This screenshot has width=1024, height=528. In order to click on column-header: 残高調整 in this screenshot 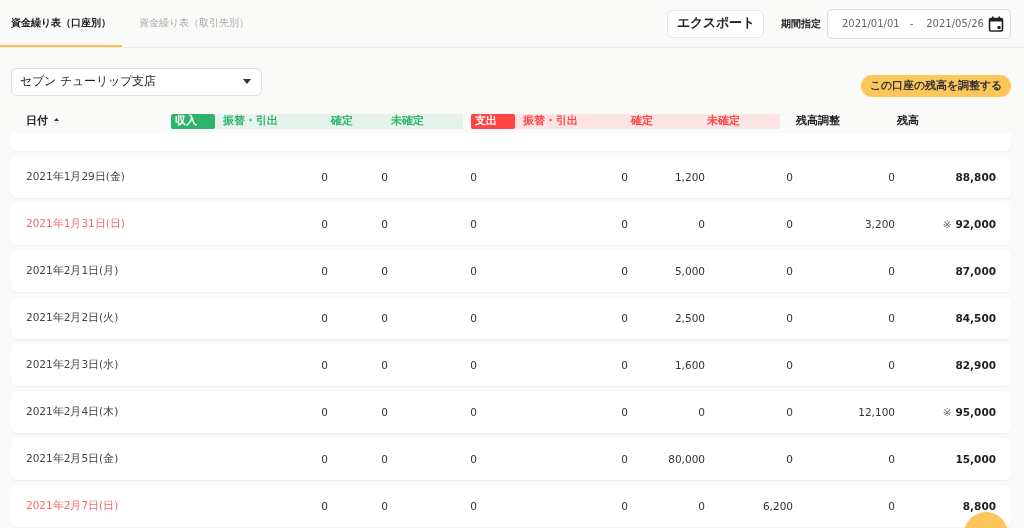, I will do `click(818, 121)`.